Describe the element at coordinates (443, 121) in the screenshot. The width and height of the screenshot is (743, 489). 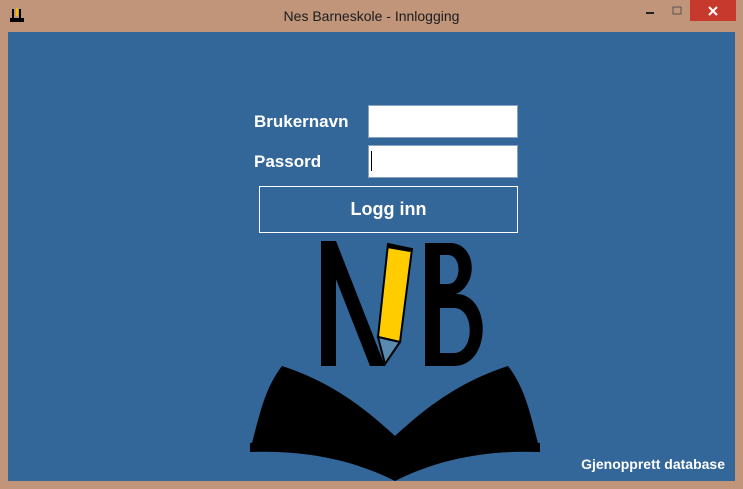
I see `username-input` at that location.